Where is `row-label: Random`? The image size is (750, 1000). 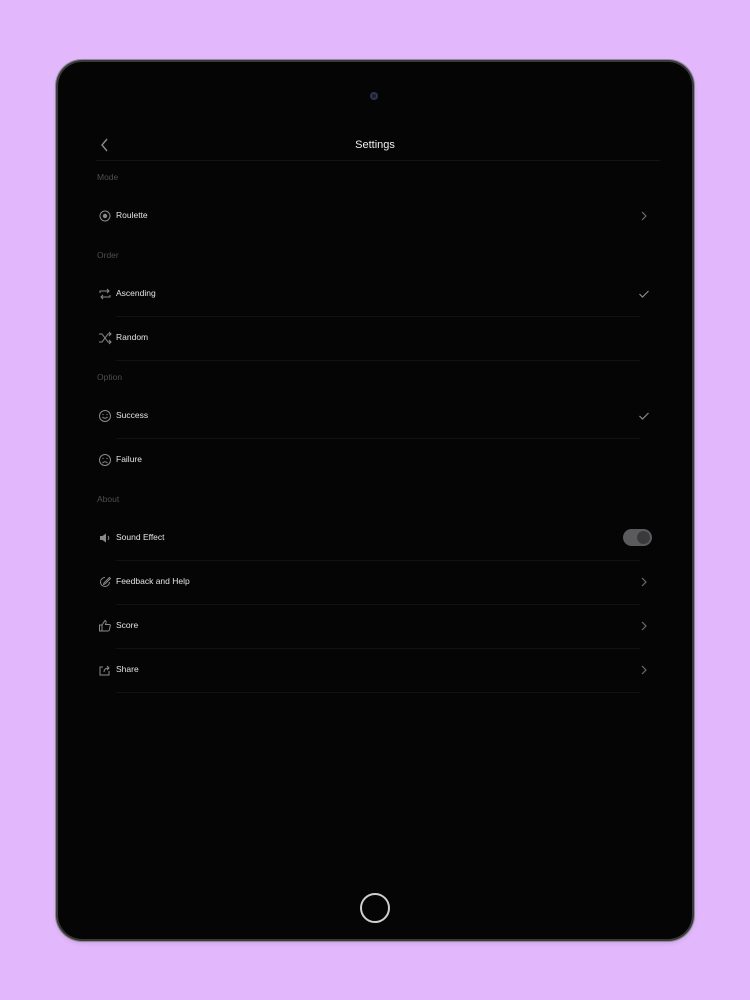 row-label: Random is located at coordinates (132, 337).